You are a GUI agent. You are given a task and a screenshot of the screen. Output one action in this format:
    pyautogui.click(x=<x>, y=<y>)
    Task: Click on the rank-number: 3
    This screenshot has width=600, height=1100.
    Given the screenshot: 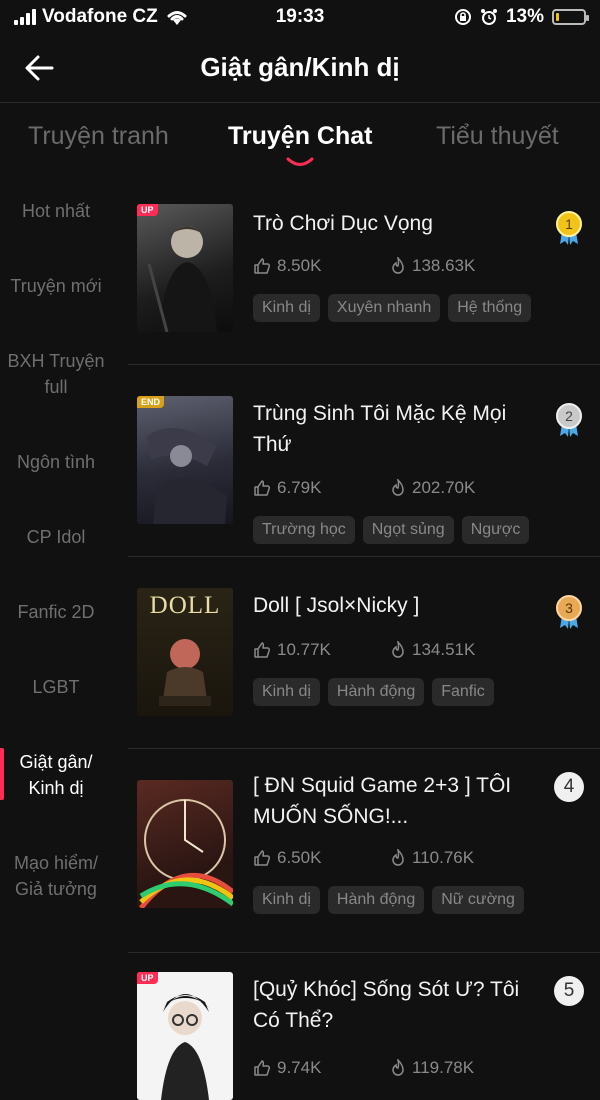 What is the action you would take?
    pyautogui.click(x=569, y=608)
    